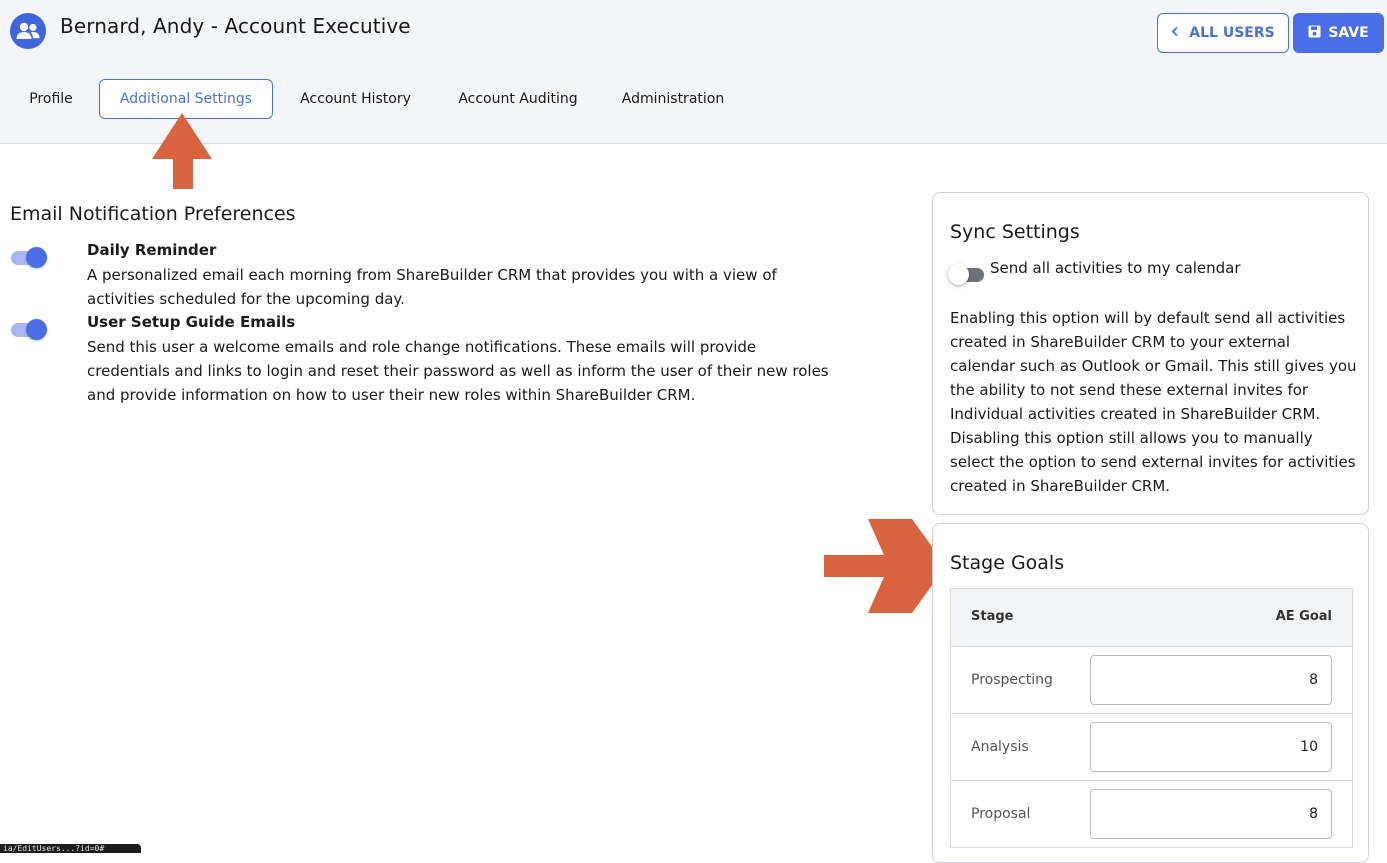 The image size is (1387, 863). I want to click on browser-status-bar: ia/EditUsers...?id=0#, so click(70, 848).